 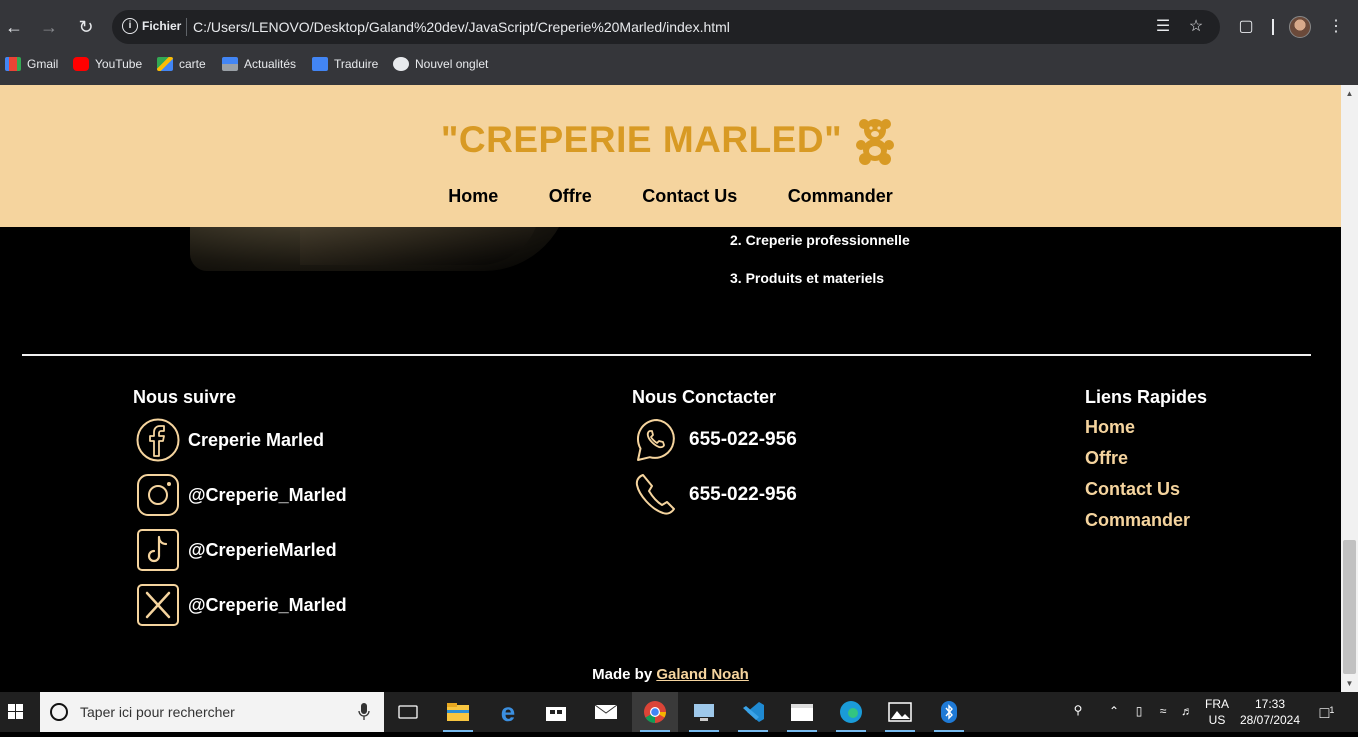 I want to click on quick-links-title: Liens Rapides, so click(x=1146, y=397).